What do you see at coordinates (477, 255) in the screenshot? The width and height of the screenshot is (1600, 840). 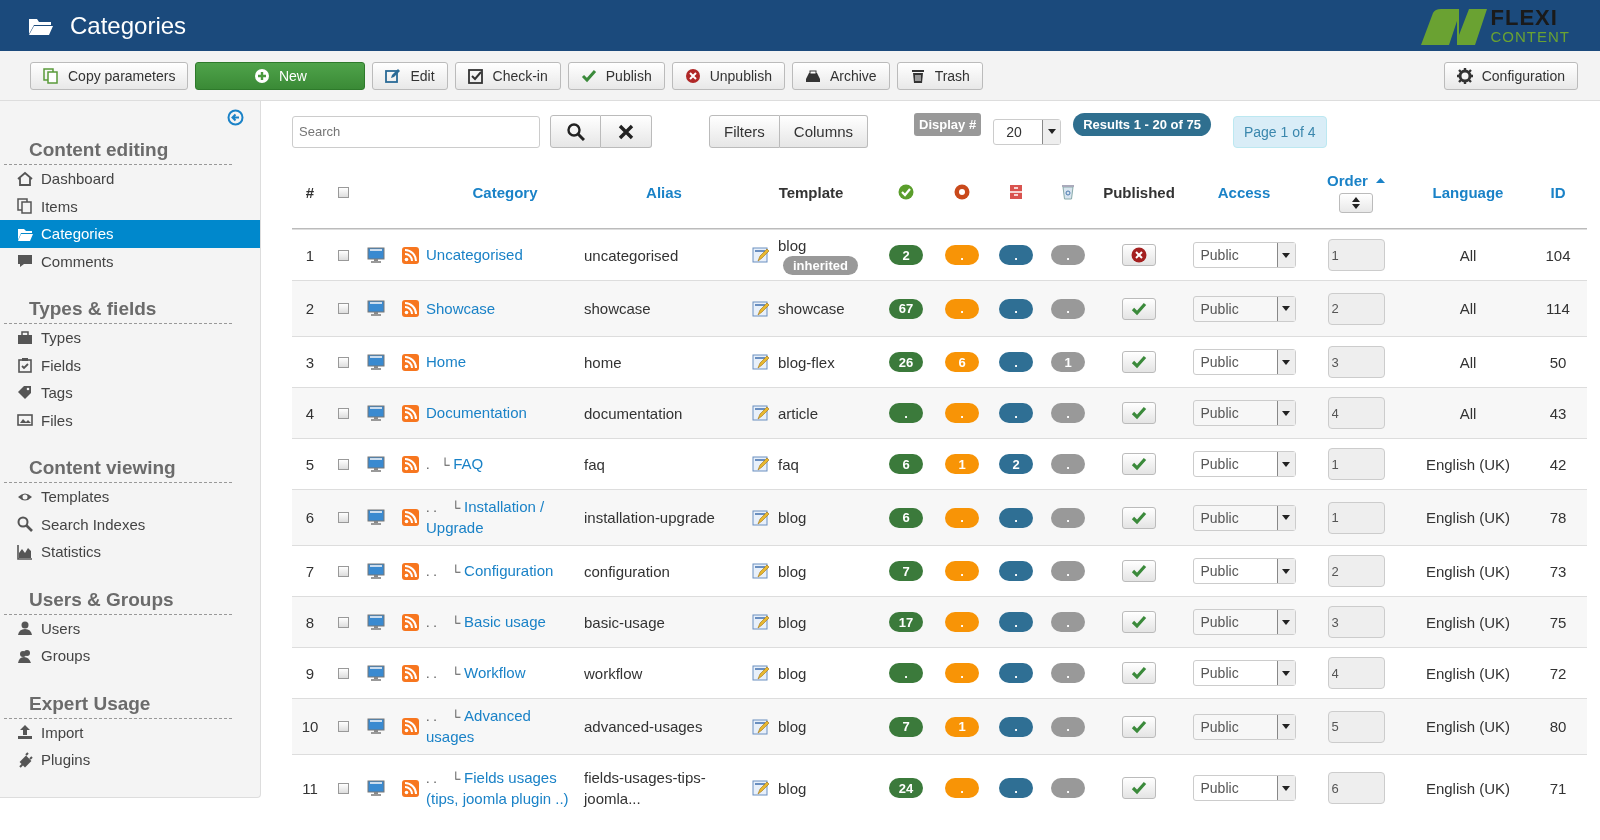 I see `category-title-link: Uncategorised` at bounding box center [477, 255].